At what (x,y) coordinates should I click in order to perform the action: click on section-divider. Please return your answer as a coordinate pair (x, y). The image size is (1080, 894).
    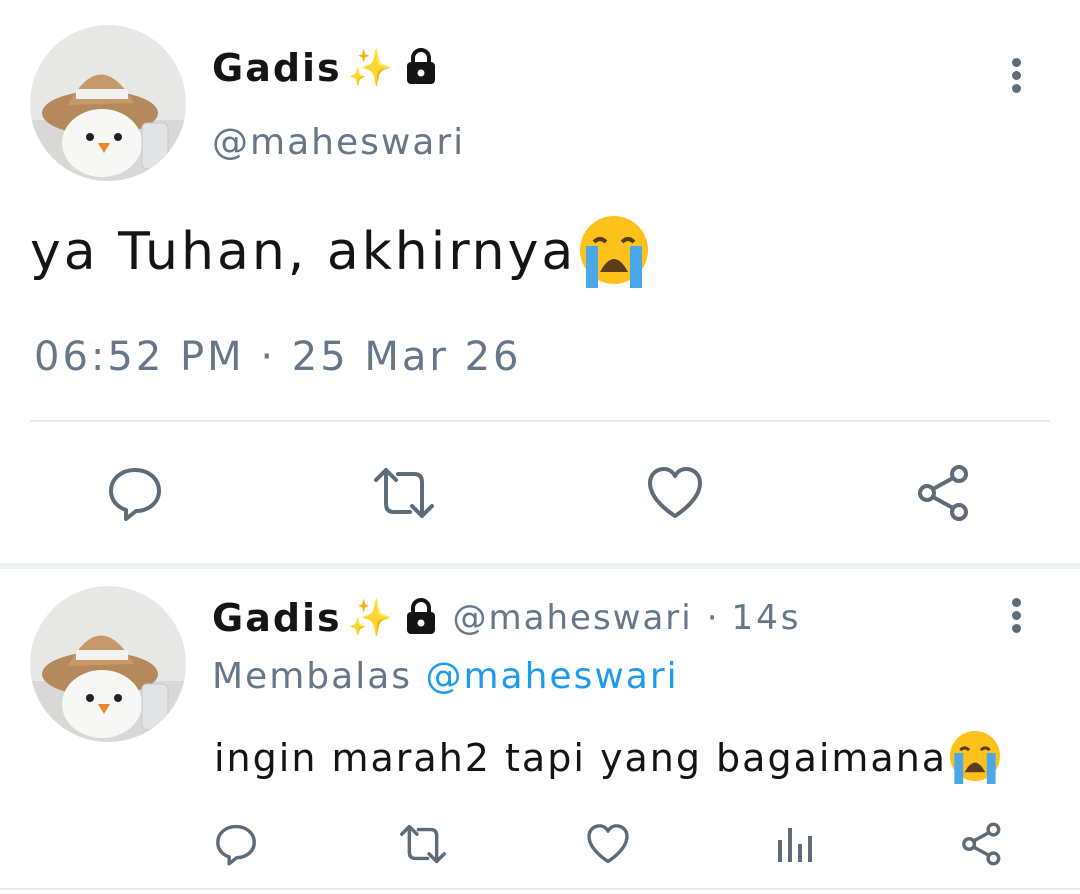
    Looking at the image, I should click on (540, 566).